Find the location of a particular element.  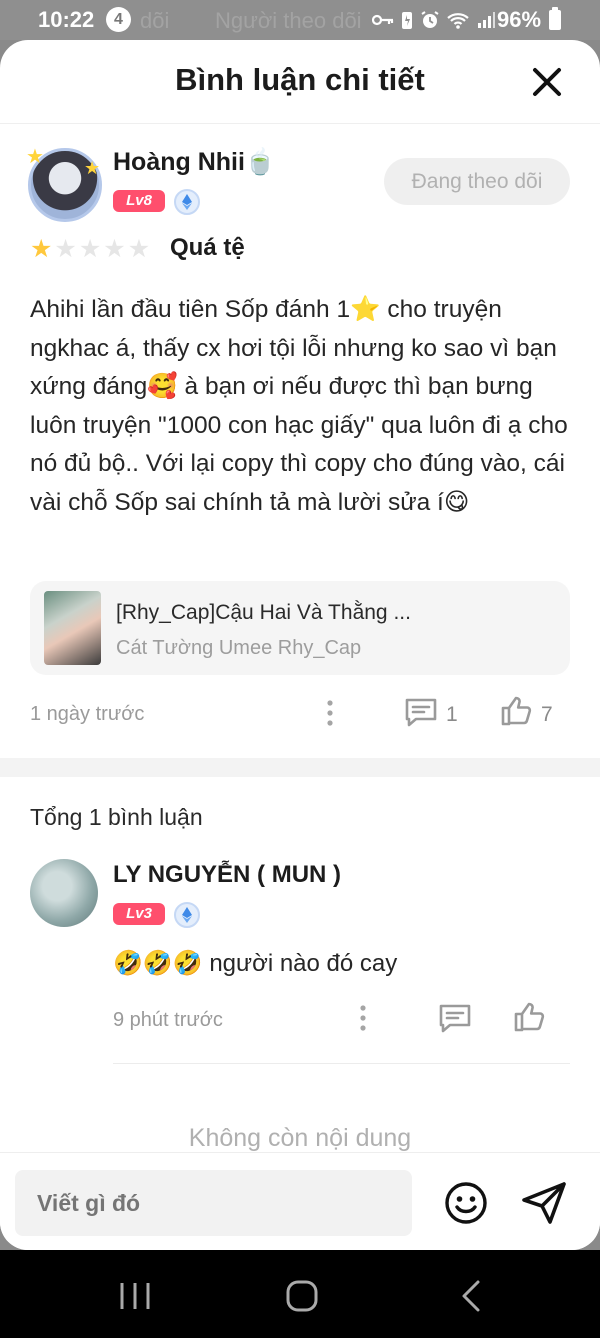

send-button is located at coordinates (544, 1205).